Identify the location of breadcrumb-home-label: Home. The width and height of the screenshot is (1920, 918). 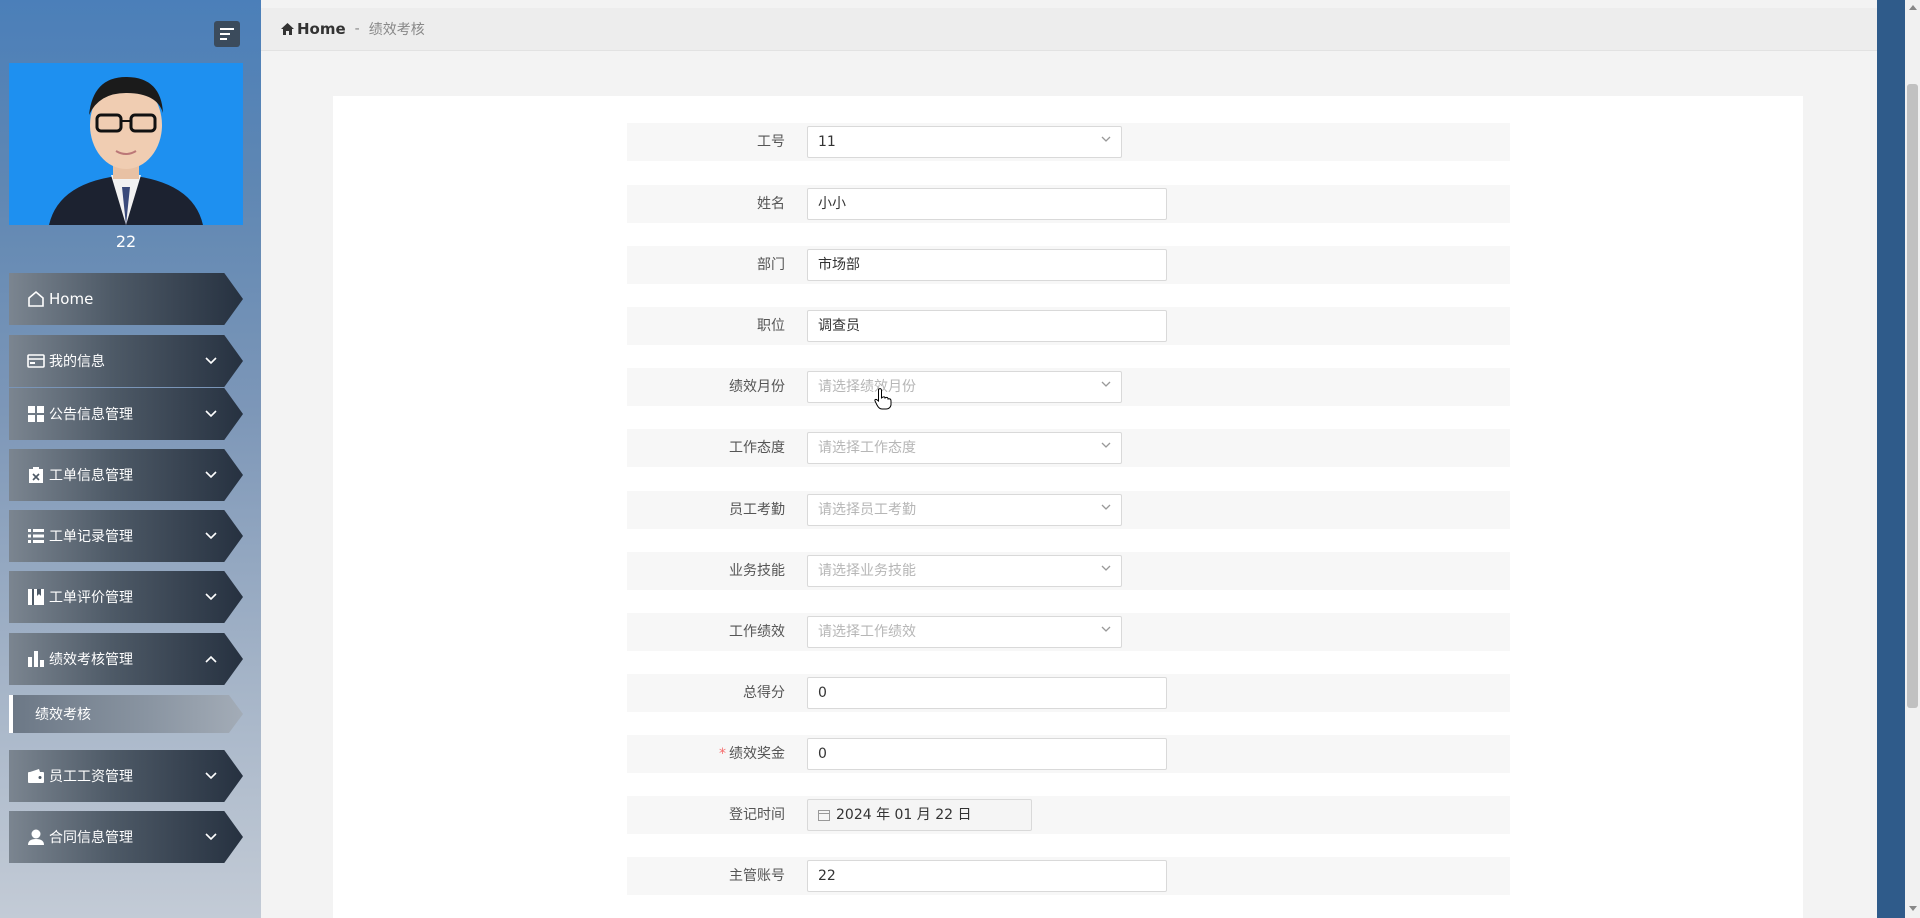
(321, 29).